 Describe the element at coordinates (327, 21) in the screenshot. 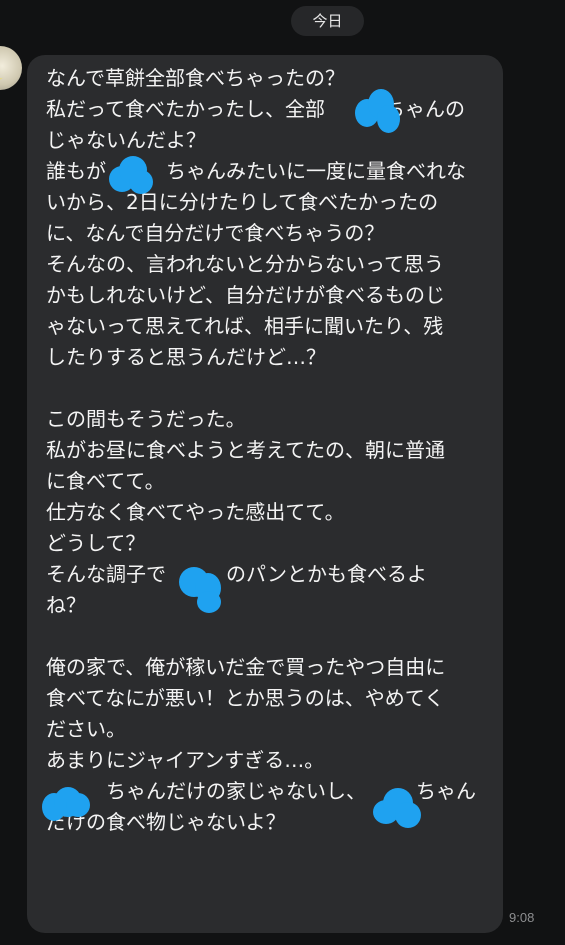

I see `date-separator: 今日` at that location.